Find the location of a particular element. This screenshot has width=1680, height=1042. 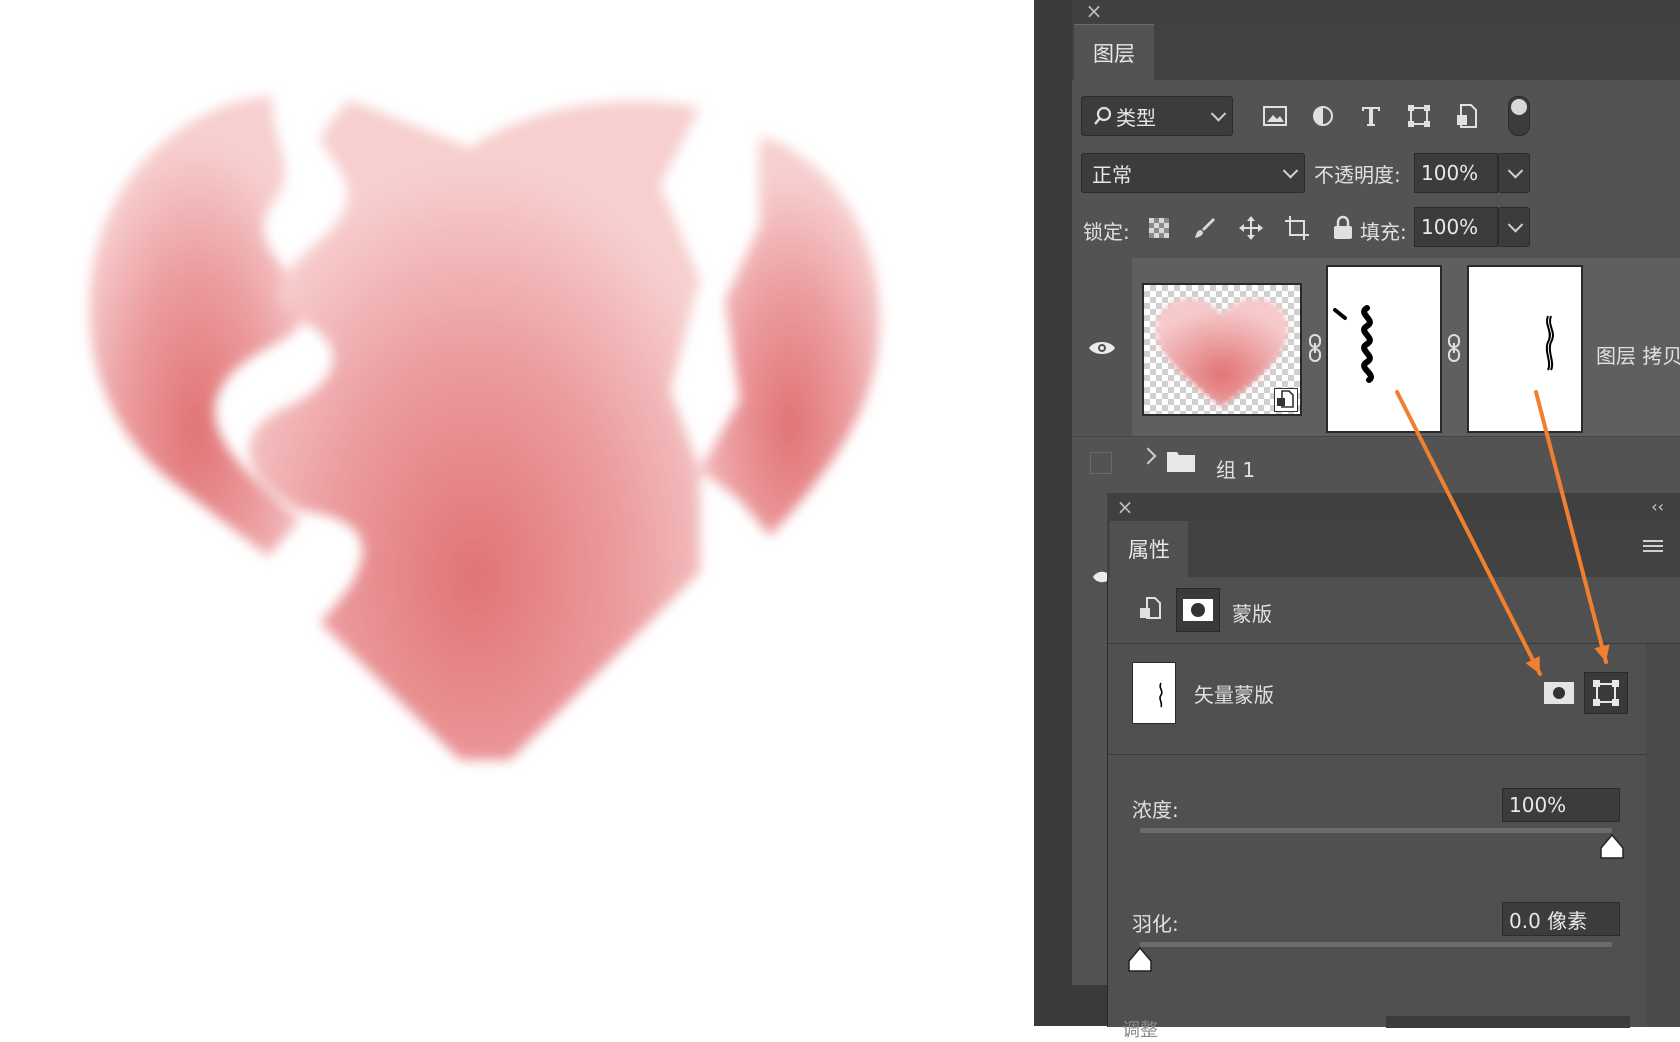

annotation-arrow-to-vector-mask is located at coordinates (1572, 527).